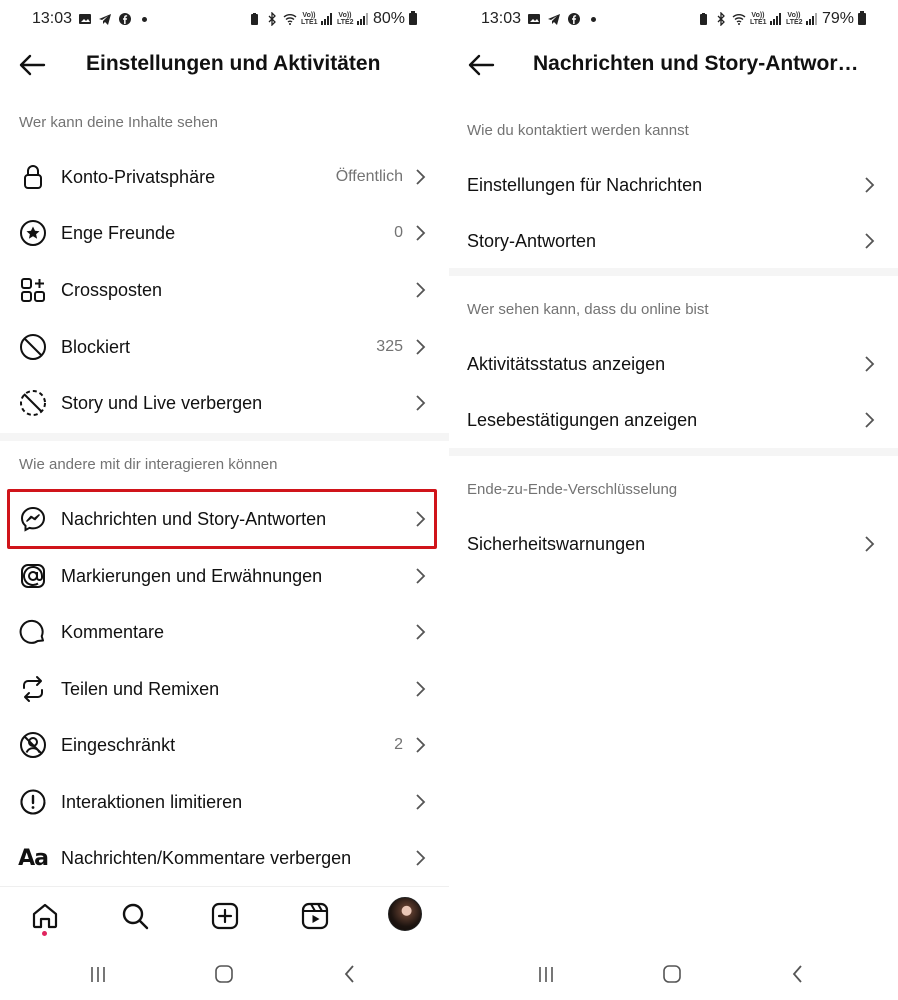 This screenshot has height=1000, width=898. What do you see at coordinates (233, 63) in the screenshot?
I see `page-title: Einstellungen und Aktivitäten` at bounding box center [233, 63].